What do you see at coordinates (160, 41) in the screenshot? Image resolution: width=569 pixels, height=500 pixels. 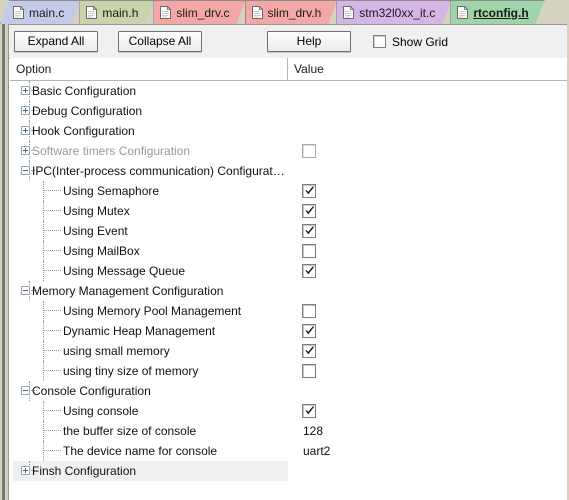 I see `collapse-all-button: Collapse All` at bounding box center [160, 41].